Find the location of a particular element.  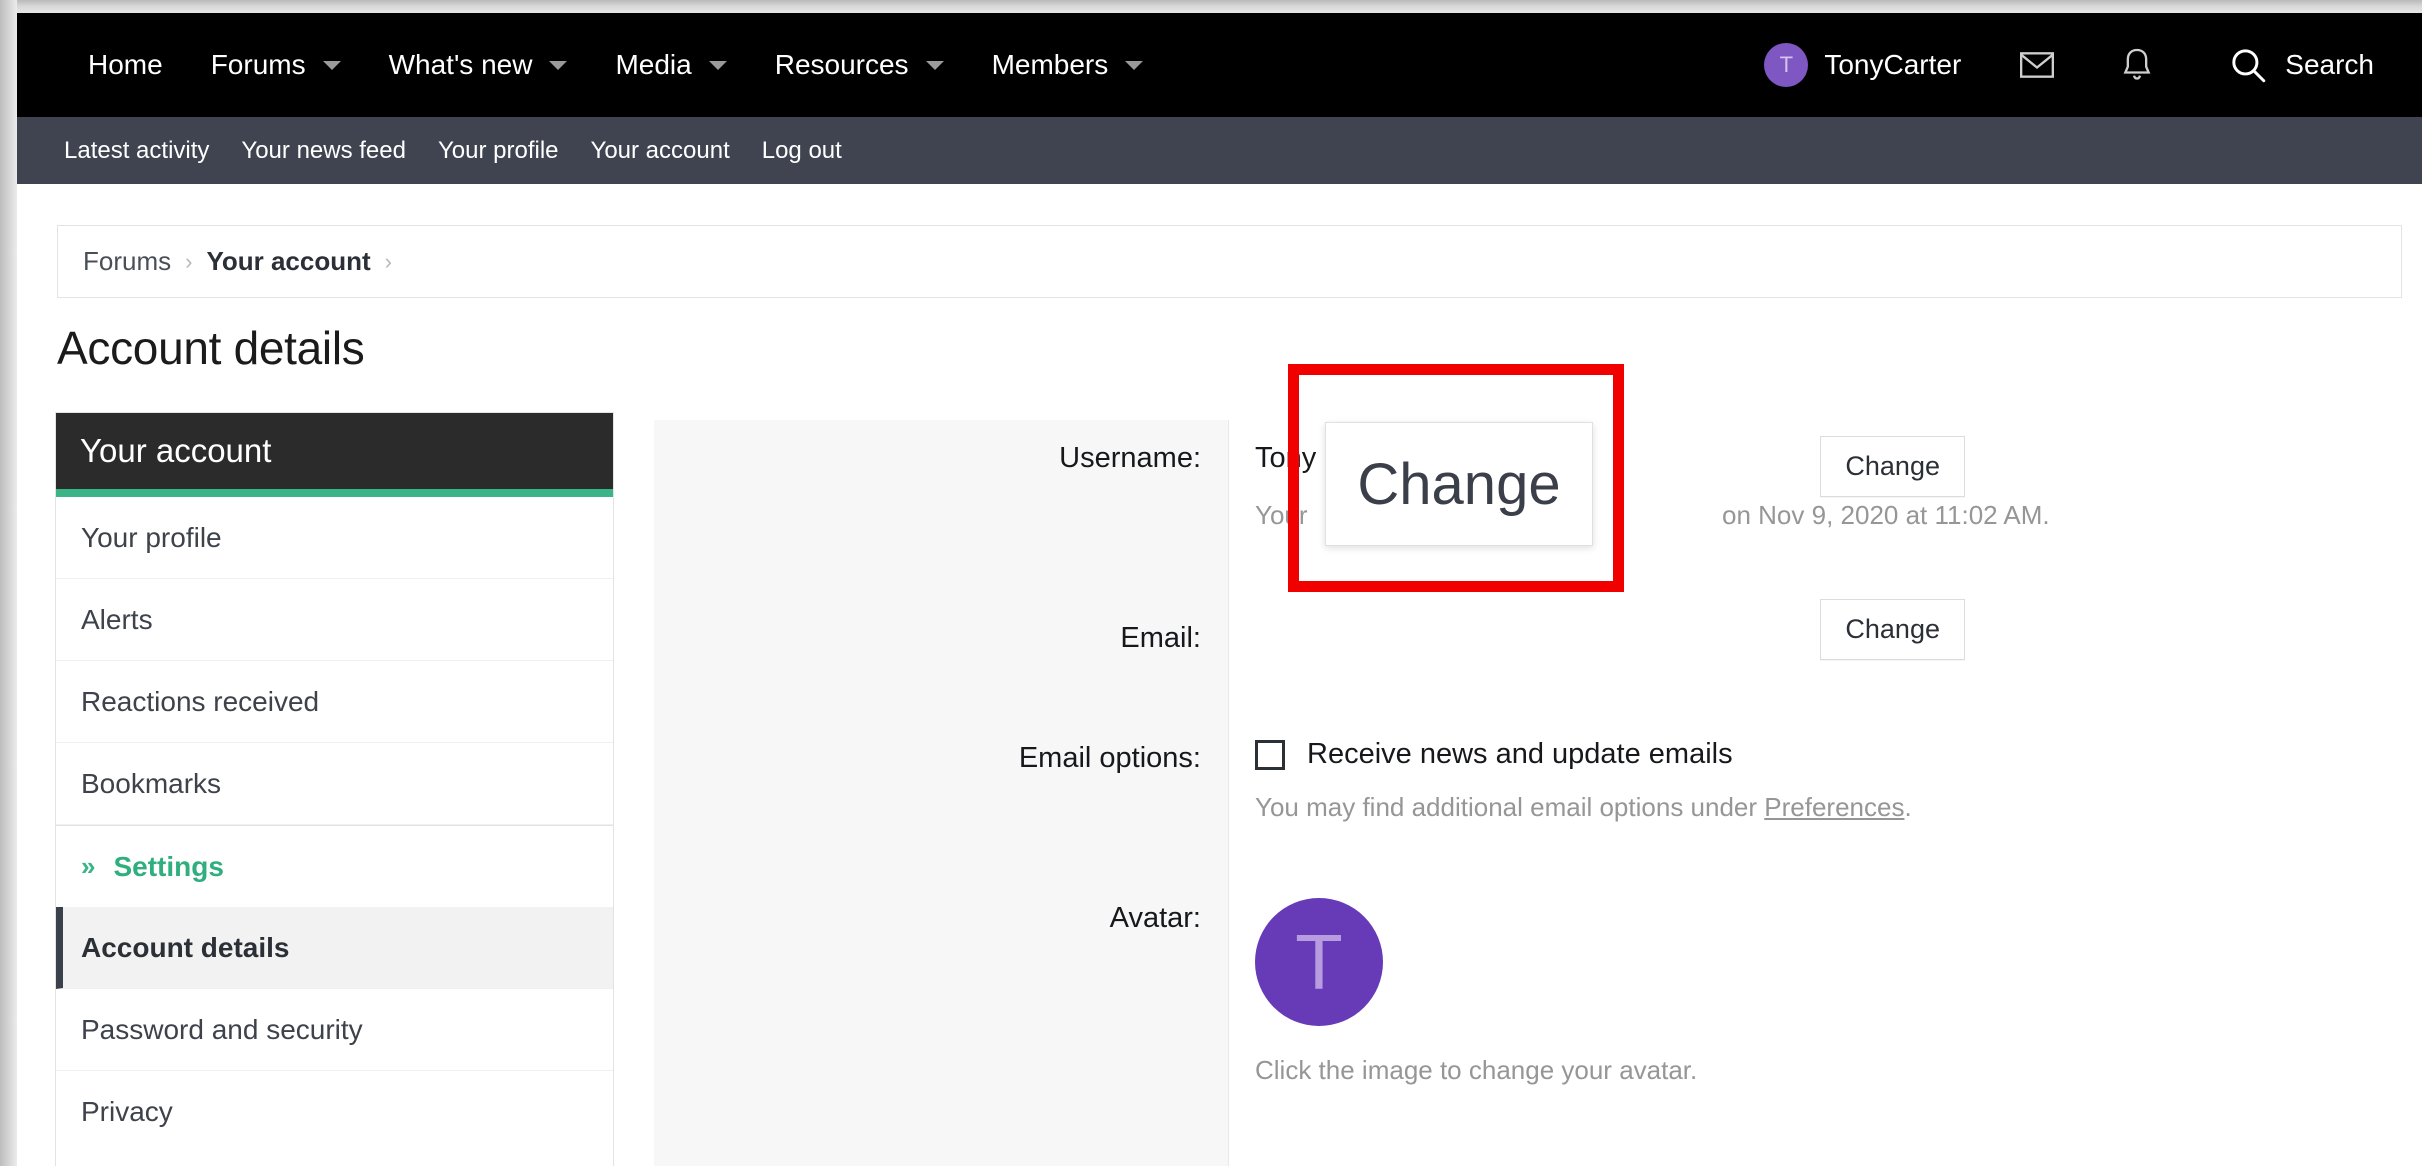

annotation-magnified-change-button: Change is located at coordinates (1459, 484).